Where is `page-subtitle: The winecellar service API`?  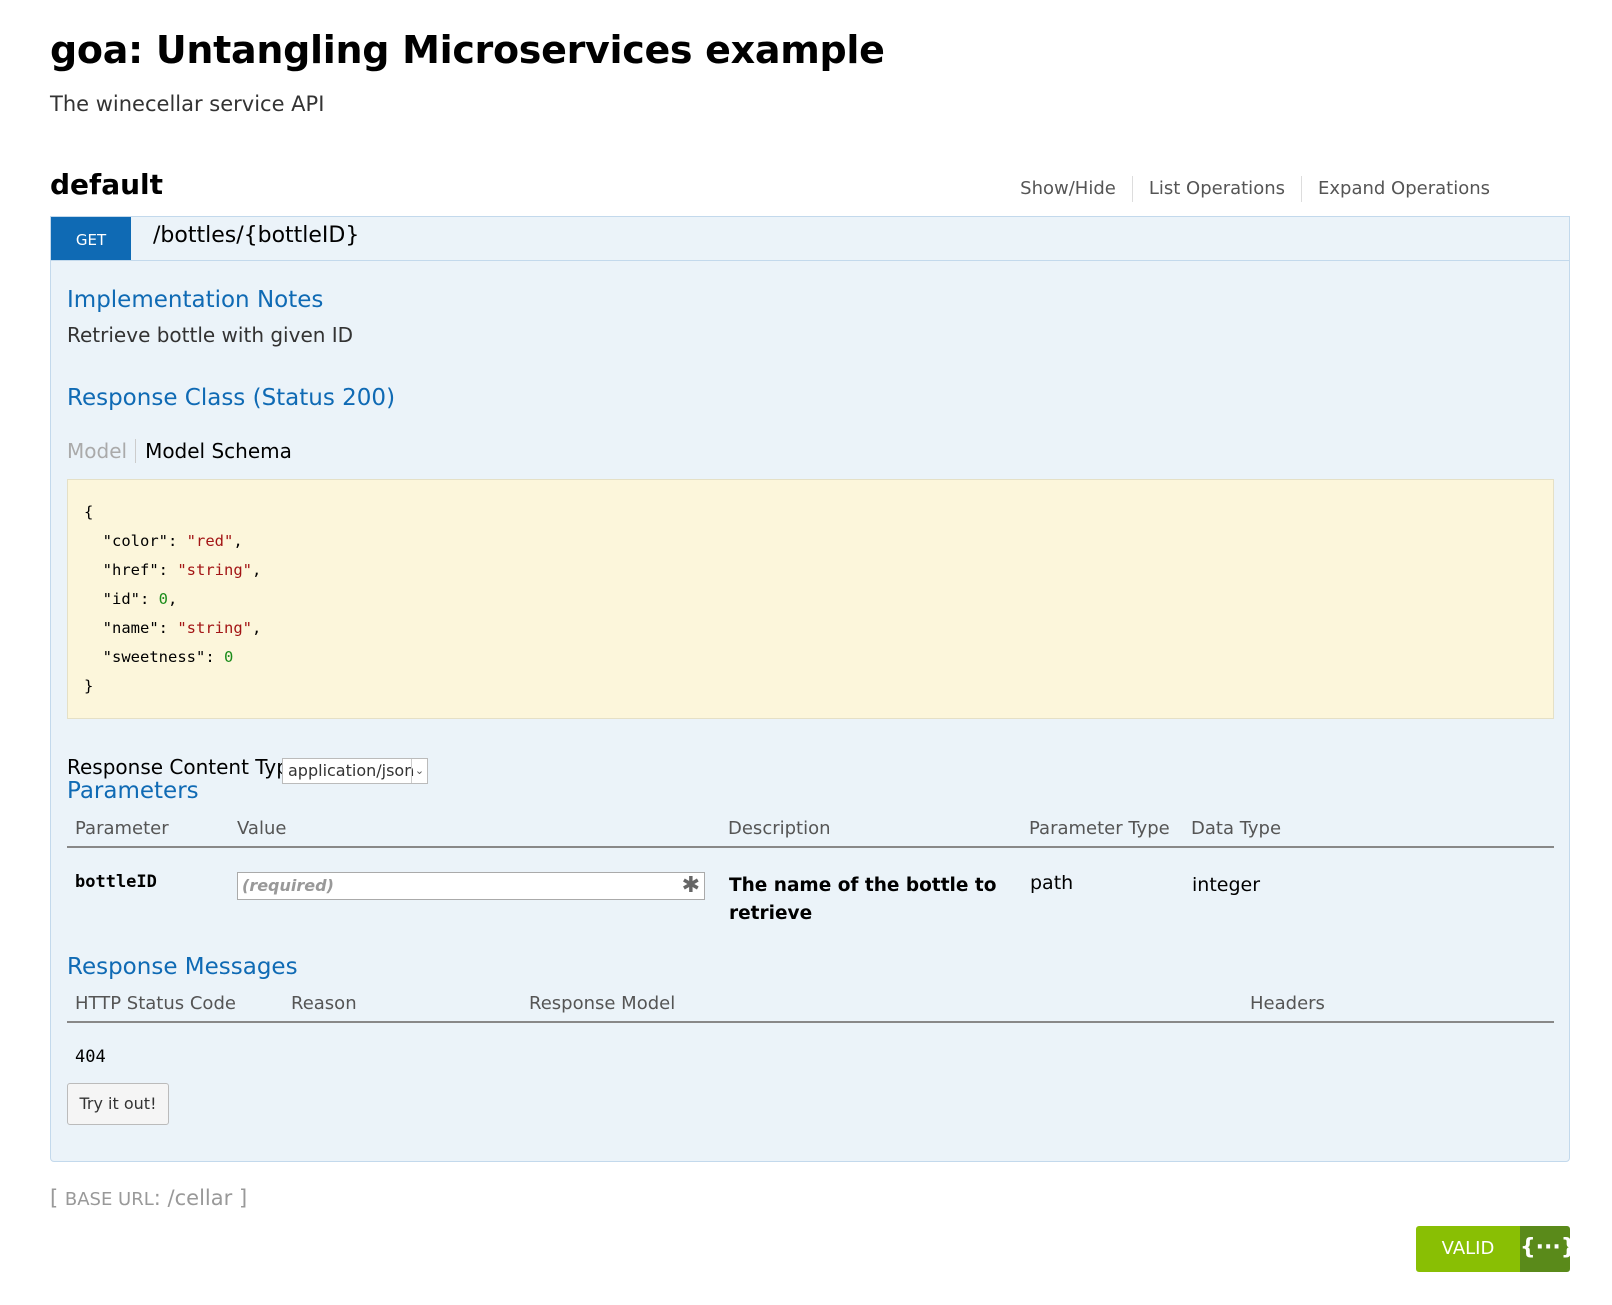
page-subtitle: The winecellar service API is located at coordinates (187, 104).